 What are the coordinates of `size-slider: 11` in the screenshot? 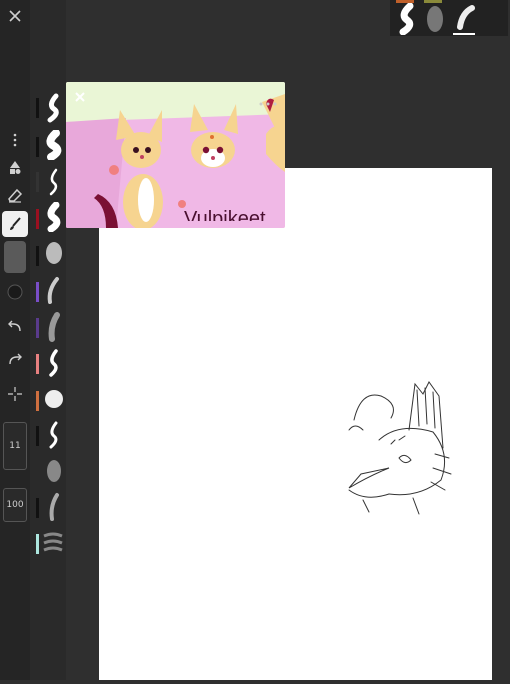 It's located at (15, 446).